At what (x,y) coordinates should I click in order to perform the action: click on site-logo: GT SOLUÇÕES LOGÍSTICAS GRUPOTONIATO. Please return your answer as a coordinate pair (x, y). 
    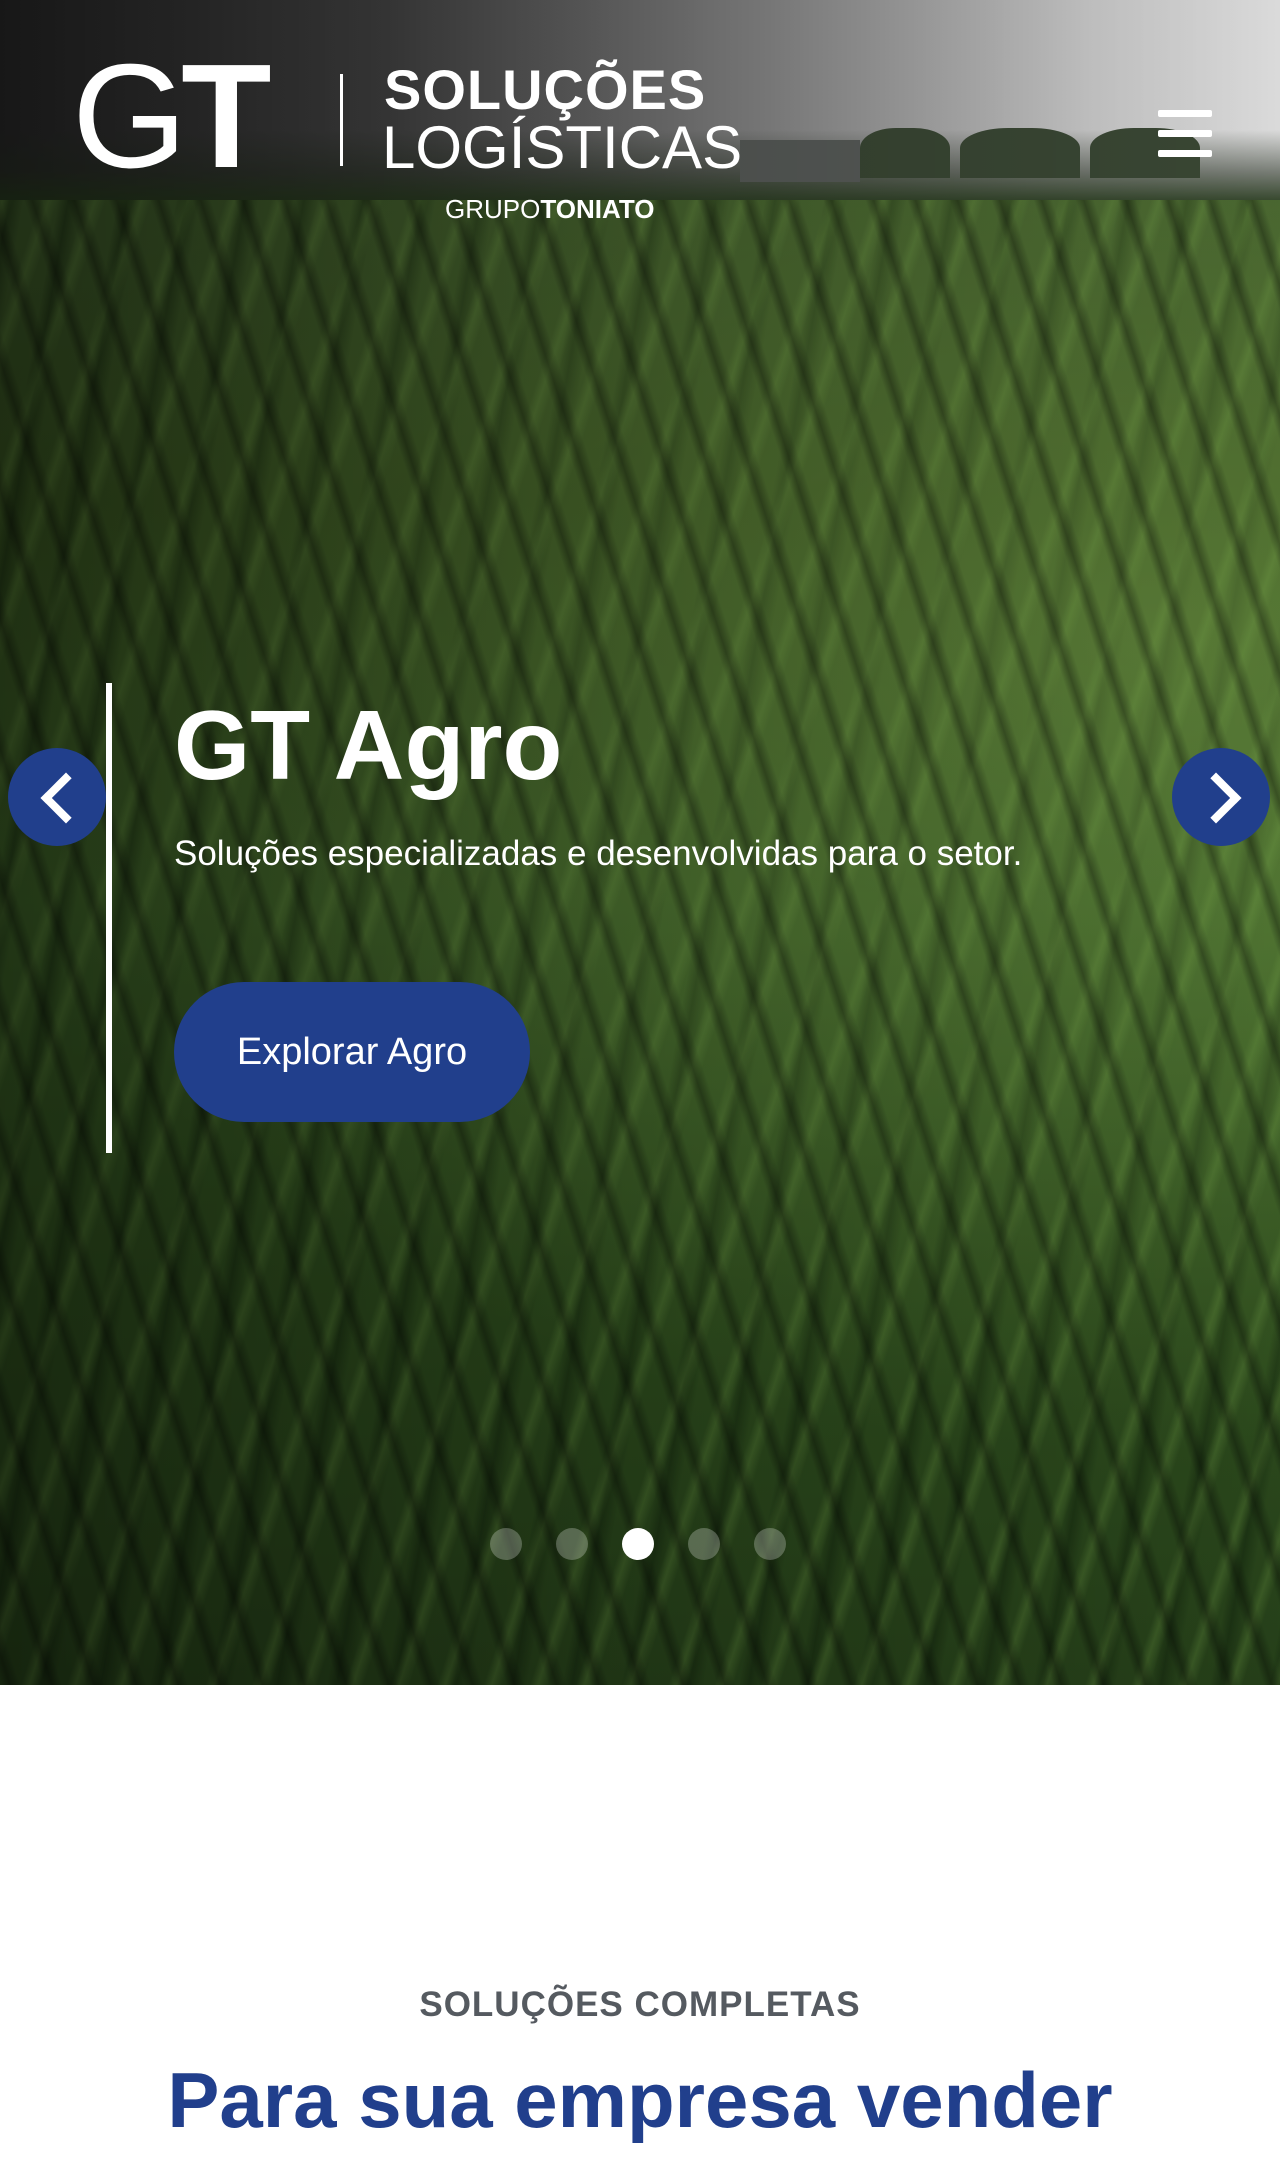
    Looking at the image, I should click on (422, 137).